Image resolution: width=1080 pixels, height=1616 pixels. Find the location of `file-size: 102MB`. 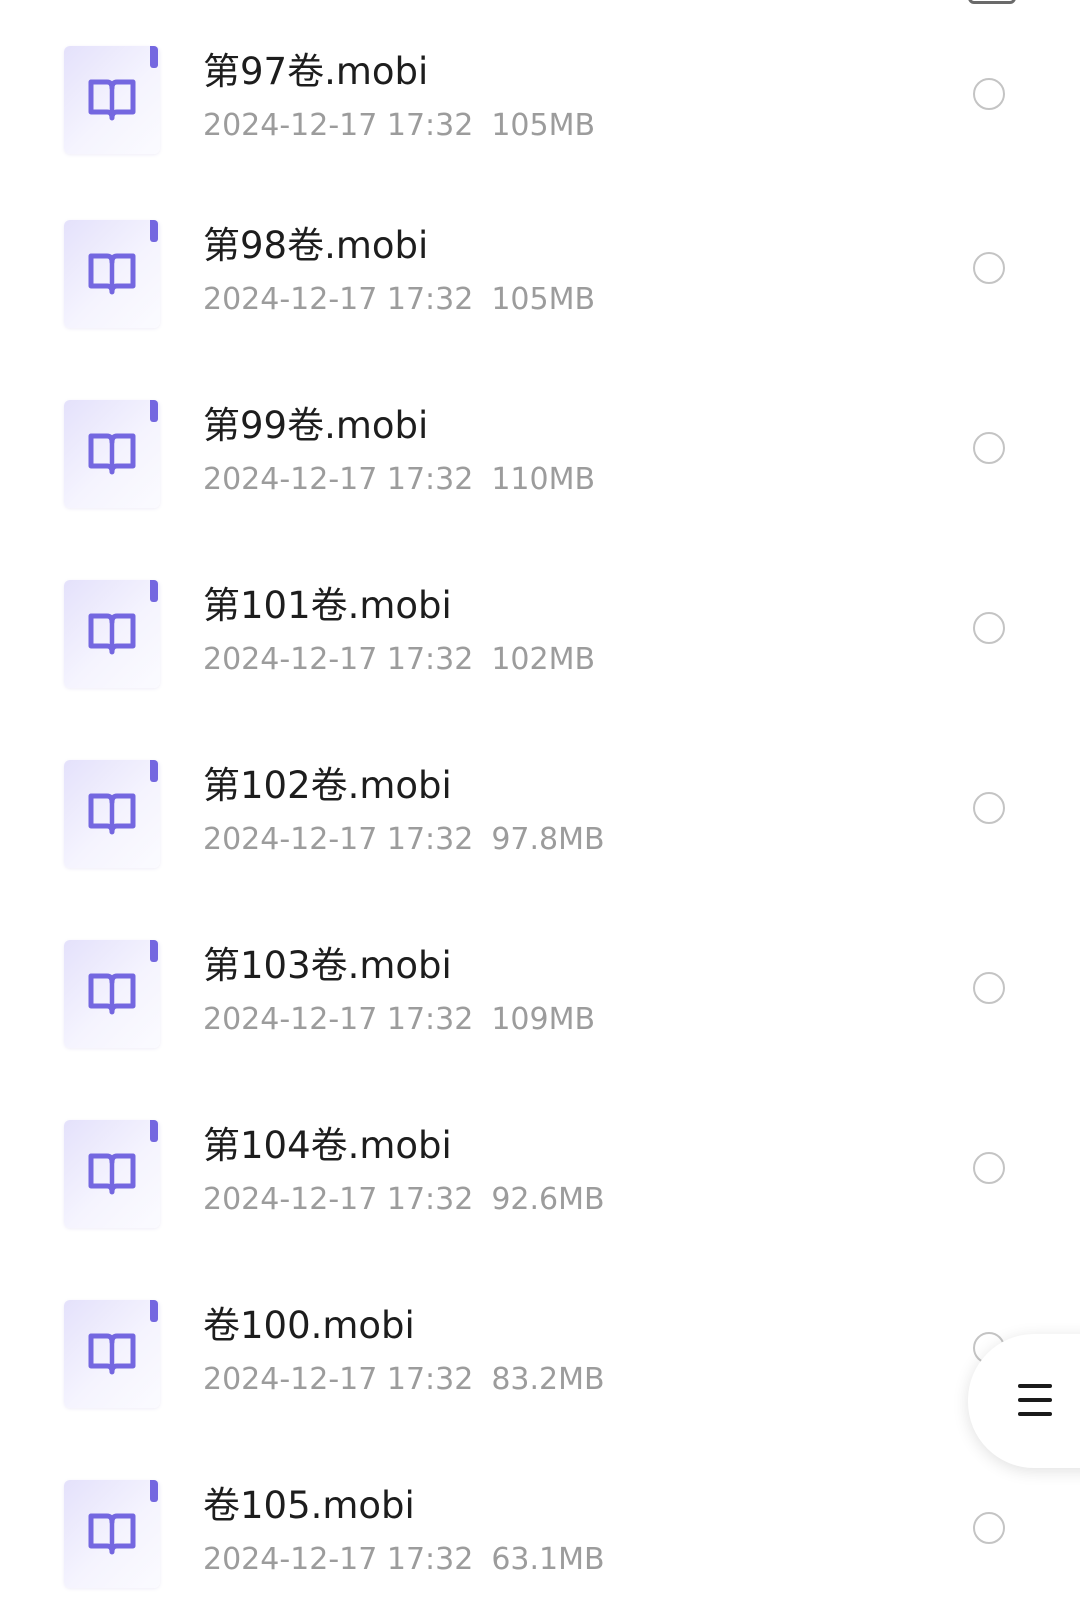

file-size: 102MB is located at coordinates (543, 659).